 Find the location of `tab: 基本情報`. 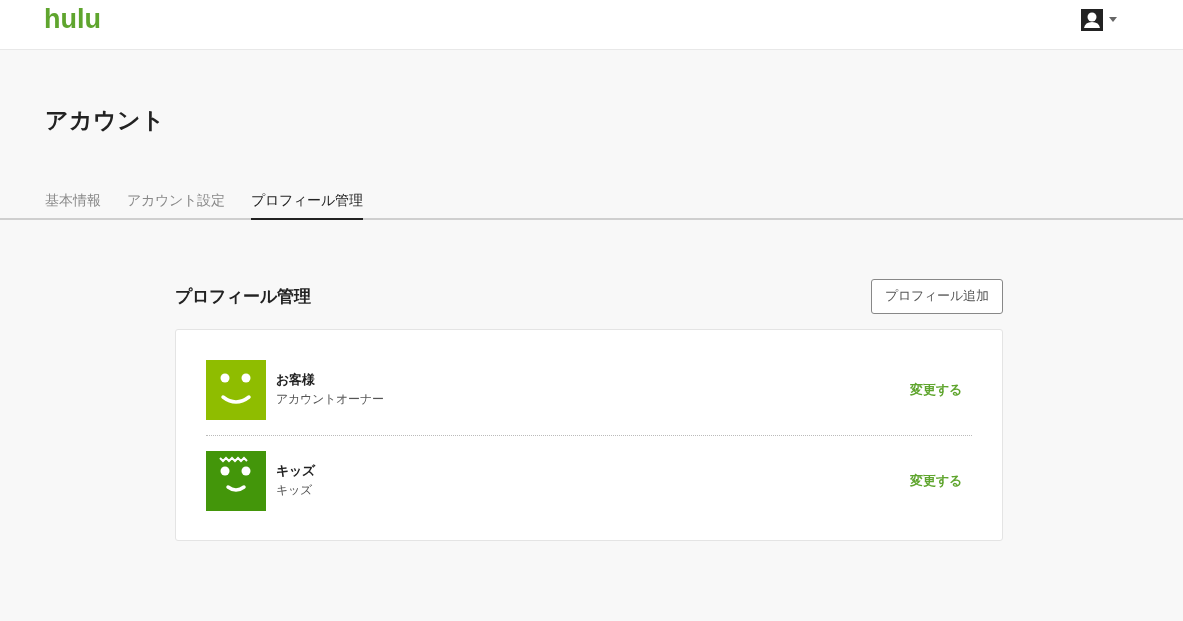

tab: 基本情報 is located at coordinates (73, 206).